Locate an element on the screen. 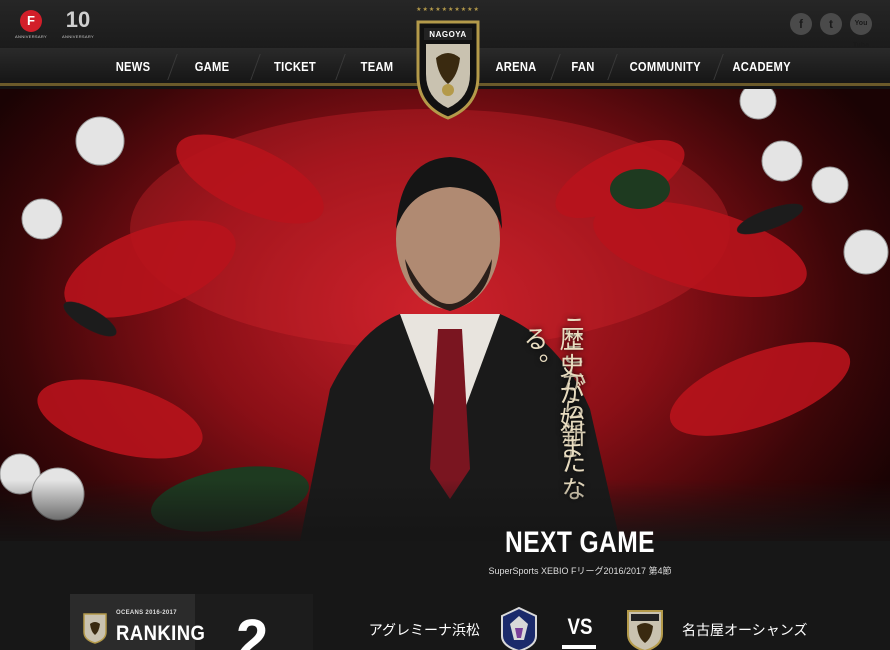 The width and height of the screenshot is (890, 650). fleague-caption: ANNIVERSARY is located at coordinates (31, 36).